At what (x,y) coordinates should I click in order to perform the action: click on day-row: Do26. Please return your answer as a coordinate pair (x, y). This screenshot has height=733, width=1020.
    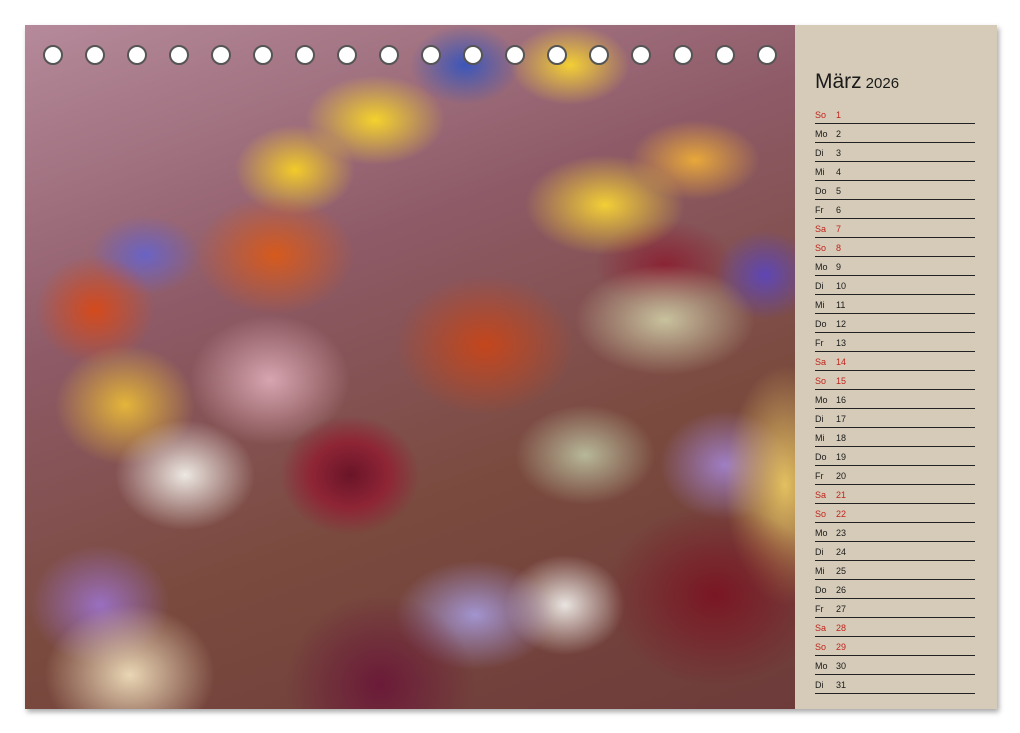
    Looking at the image, I should click on (895, 589).